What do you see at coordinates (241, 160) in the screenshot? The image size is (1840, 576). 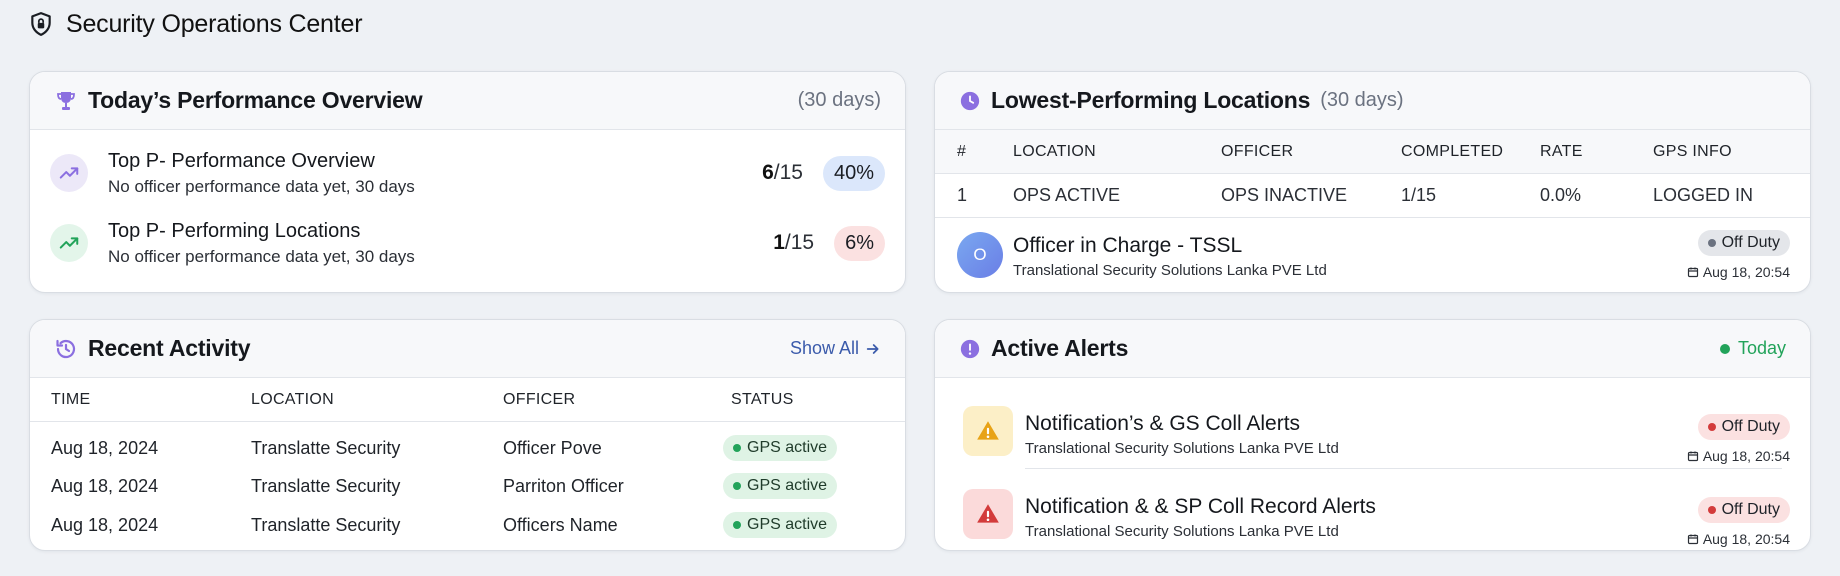 I see `performance-row-title: Top P- Performance Overview` at bounding box center [241, 160].